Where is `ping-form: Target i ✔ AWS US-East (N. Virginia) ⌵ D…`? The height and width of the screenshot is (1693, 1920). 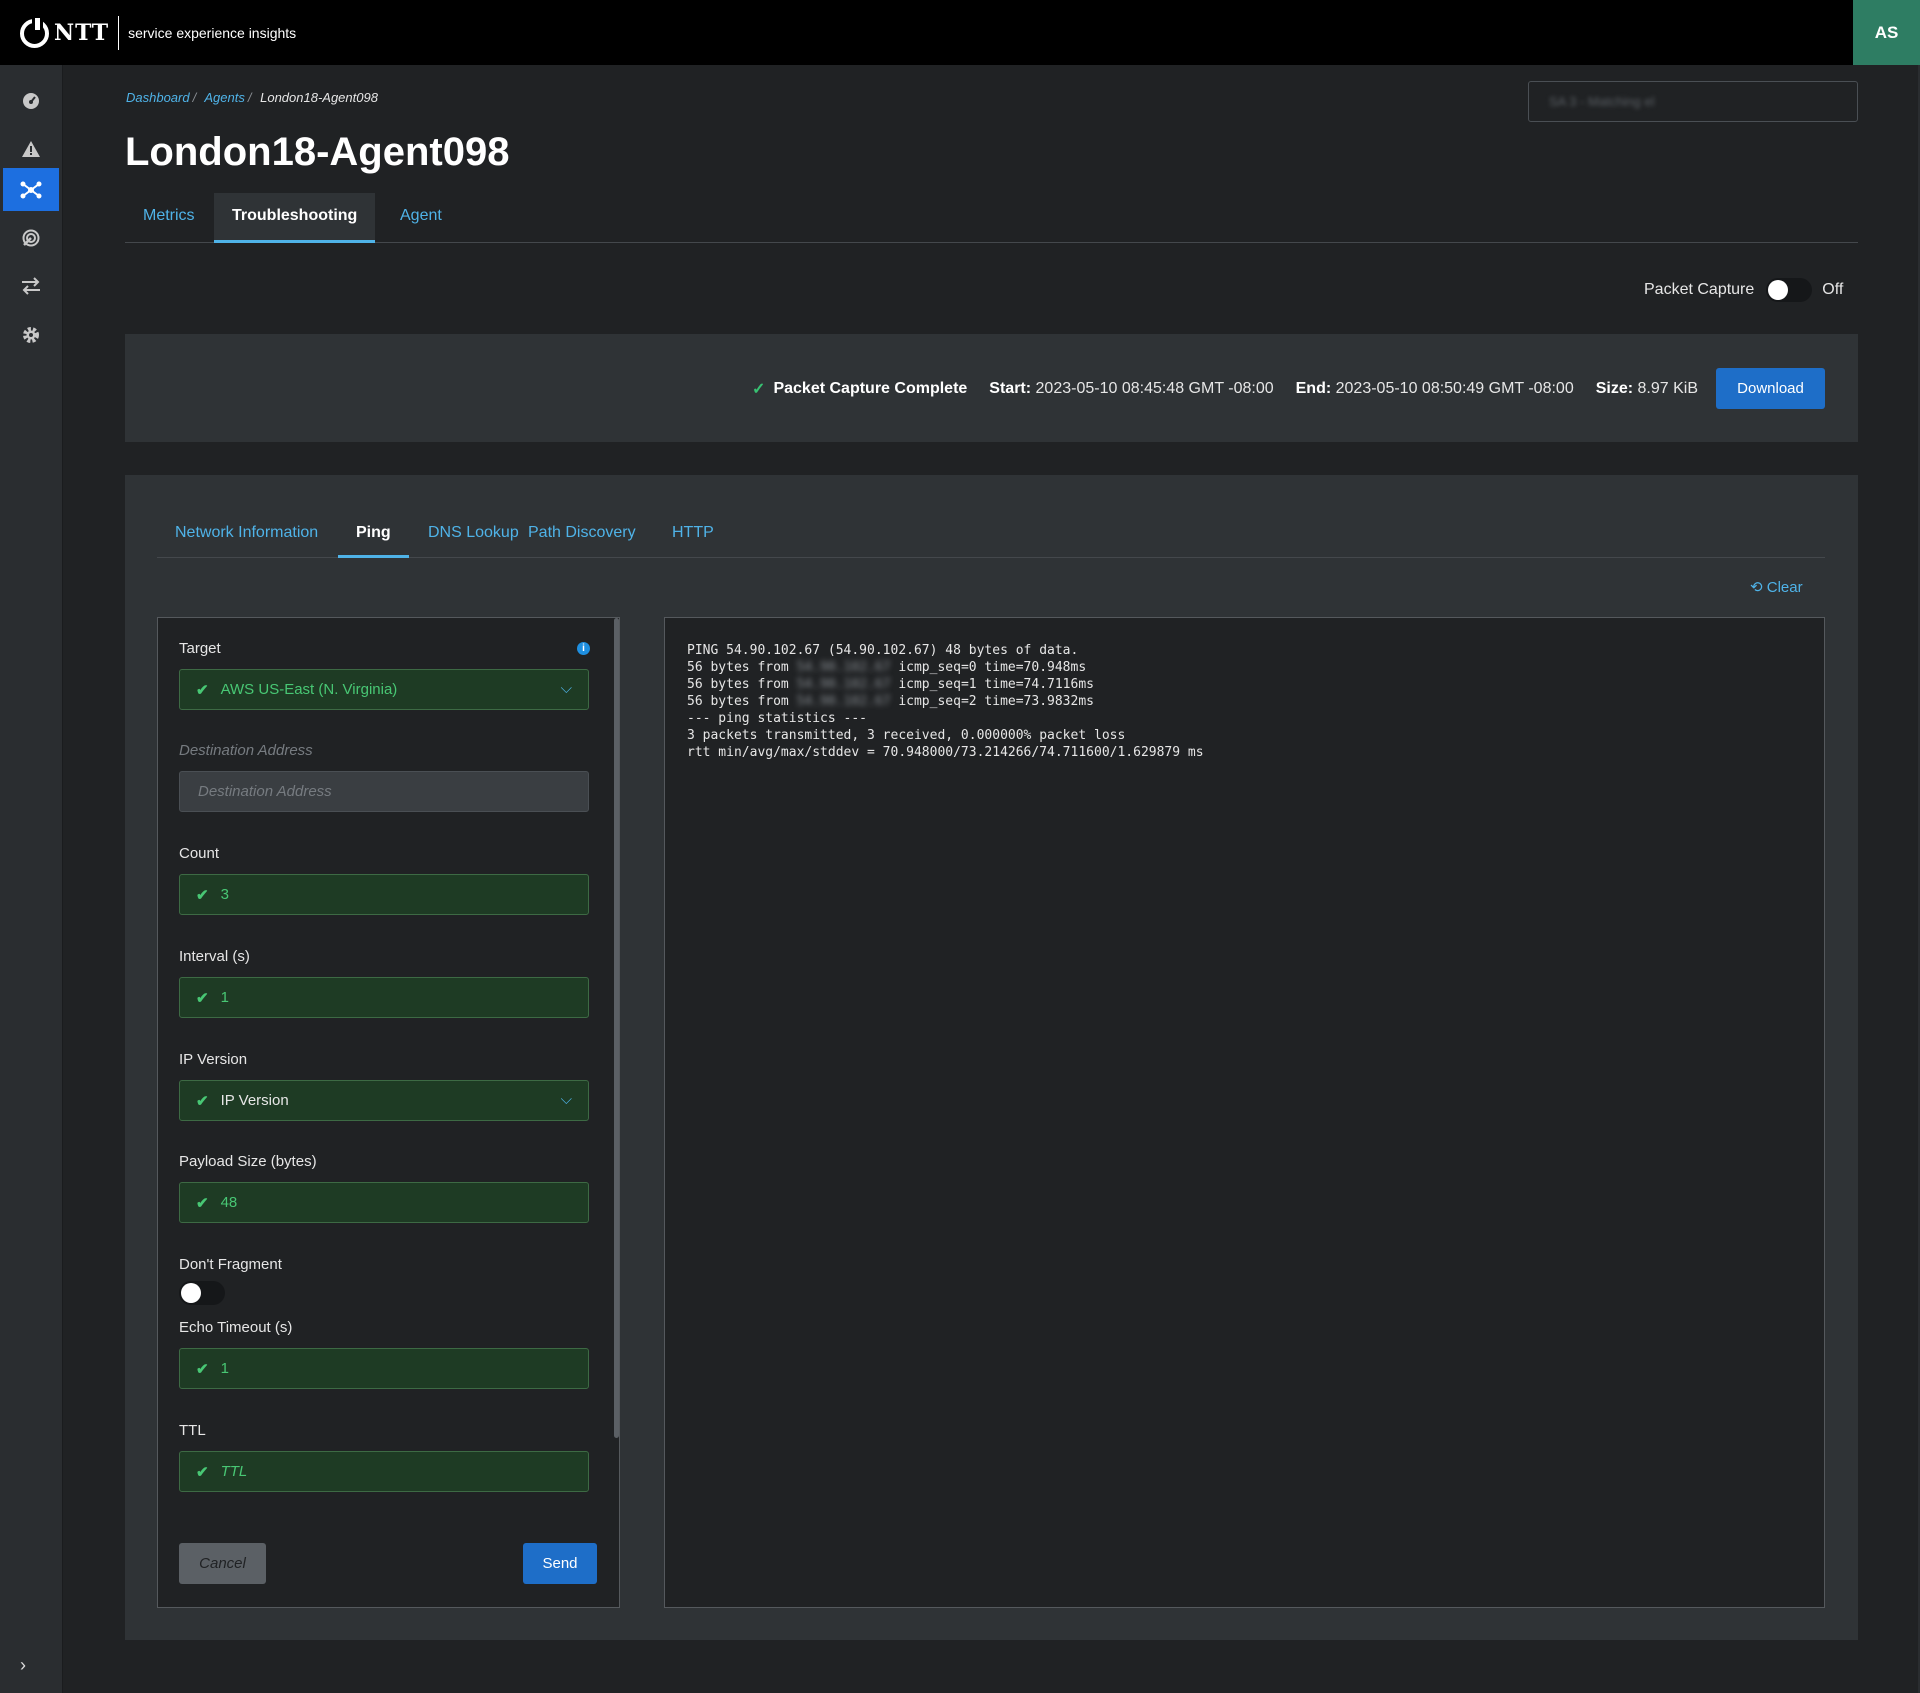
ping-form: Target i ✔ AWS US-East (N. Virginia) ⌵ D… is located at coordinates (388, 1112).